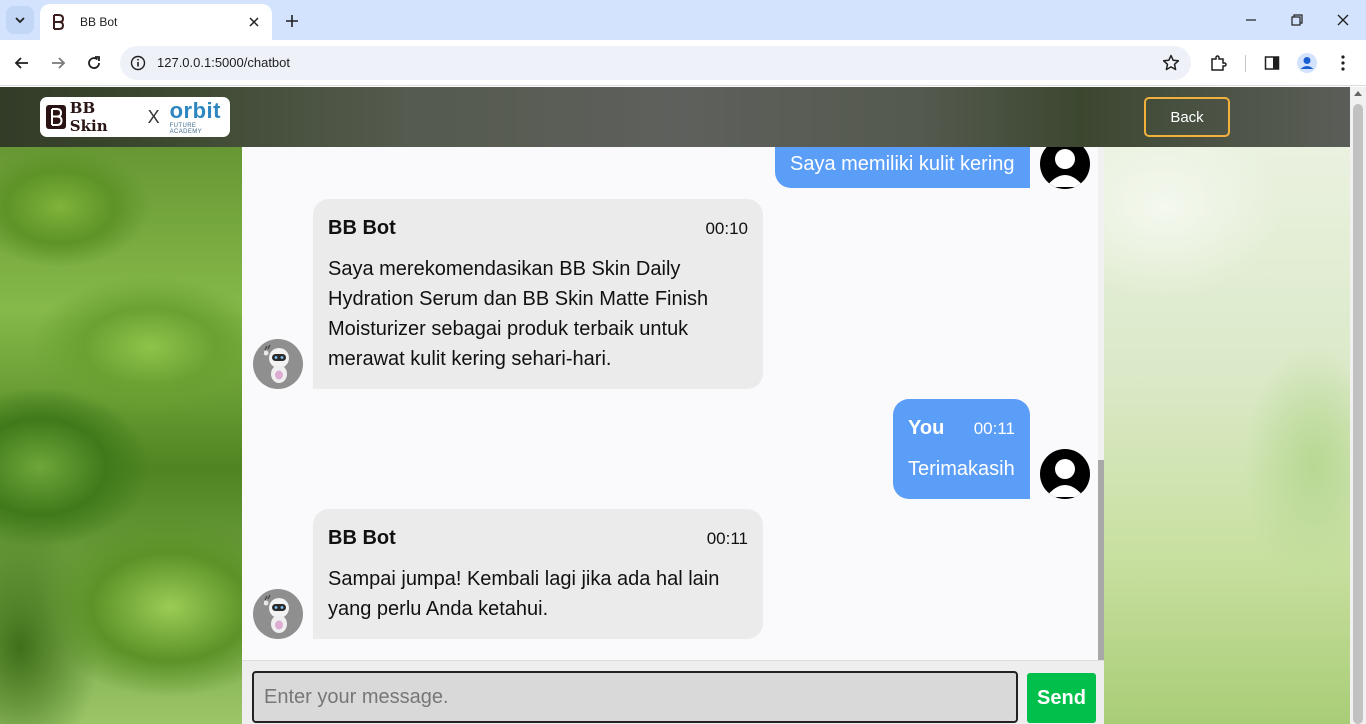 The height and width of the screenshot is (724, 1366). Describe the element at coordinates (138, 63) in the screenshot. I see `site-info-icon` at that location.